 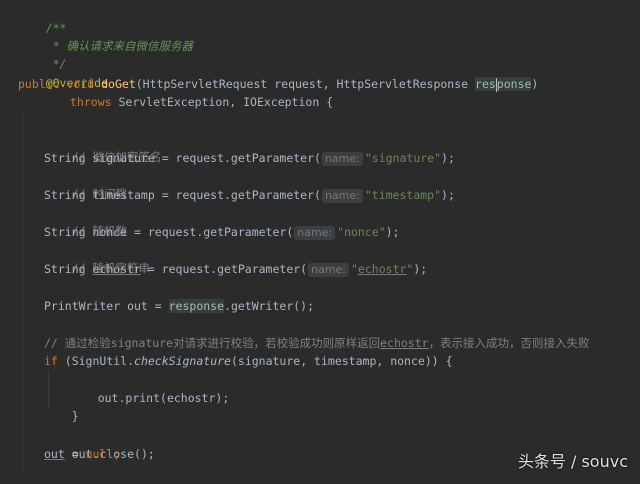 I want to click on statement-code: PrintWriter out =, so click(x=106, y=306).